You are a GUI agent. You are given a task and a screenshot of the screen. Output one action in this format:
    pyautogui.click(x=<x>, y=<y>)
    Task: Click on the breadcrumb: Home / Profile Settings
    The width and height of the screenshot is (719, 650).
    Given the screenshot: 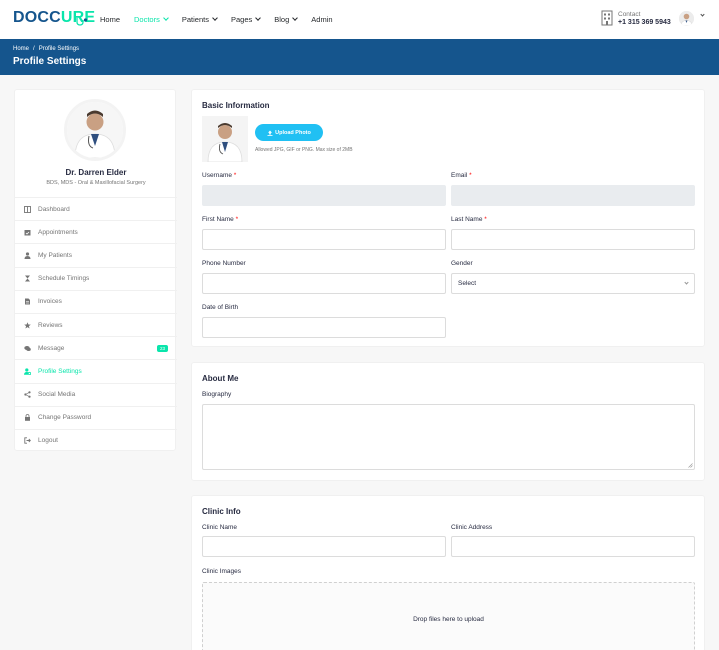 What is the action you would take?
    pyautogui.click(x=46, y=49)
    